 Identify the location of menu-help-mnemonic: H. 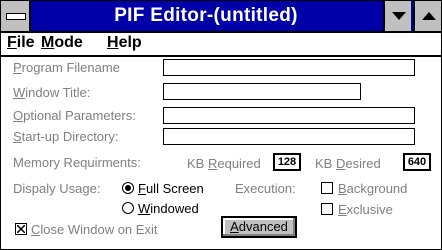
(113, 42).